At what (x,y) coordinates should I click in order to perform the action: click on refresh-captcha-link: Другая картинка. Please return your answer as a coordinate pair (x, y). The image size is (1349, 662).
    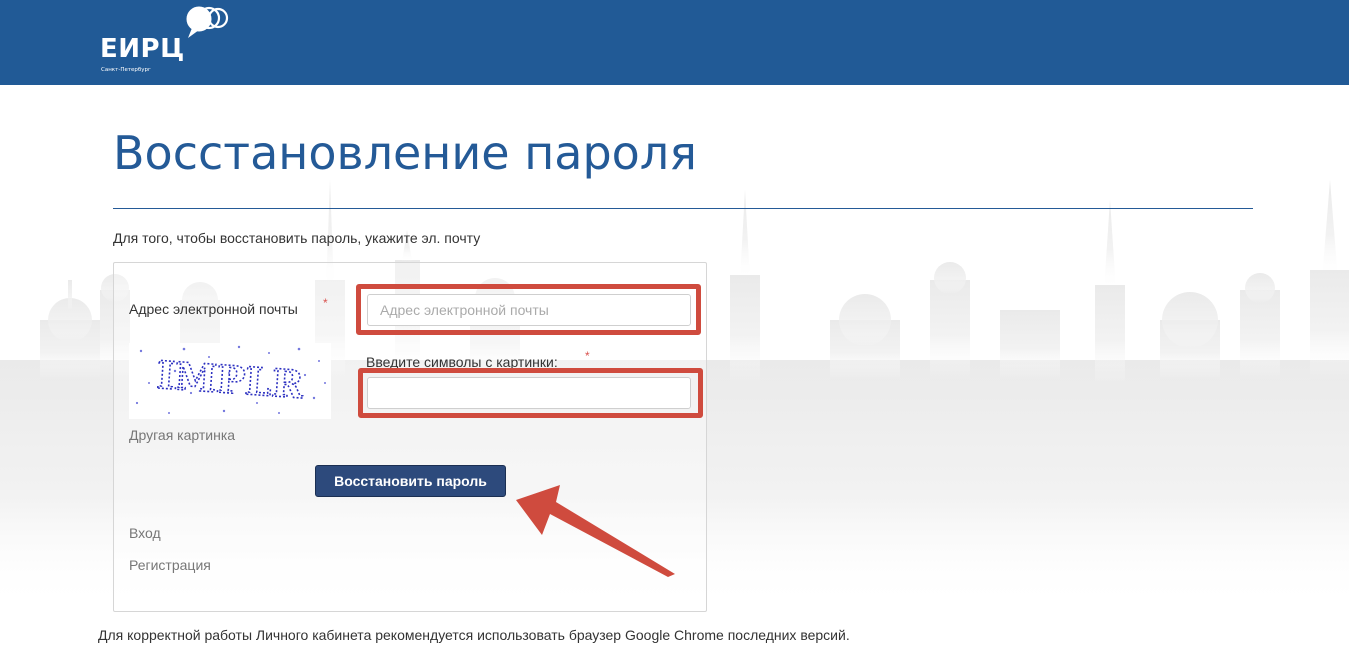
    Looking at the image, I should click on (182, 435).